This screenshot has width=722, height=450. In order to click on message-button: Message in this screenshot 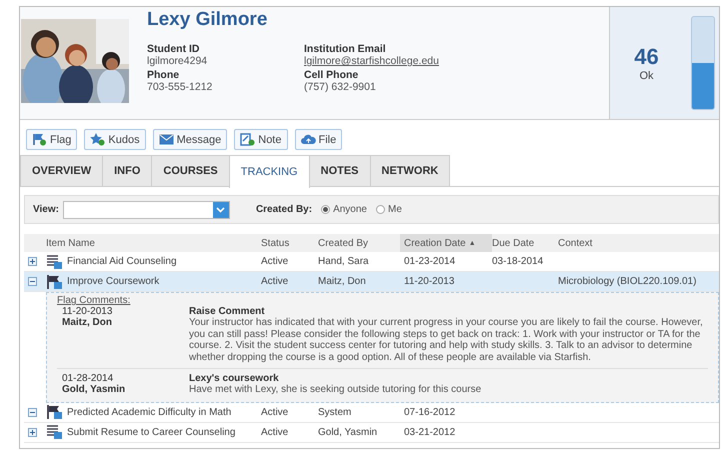, I will do `click(190, 139)`.